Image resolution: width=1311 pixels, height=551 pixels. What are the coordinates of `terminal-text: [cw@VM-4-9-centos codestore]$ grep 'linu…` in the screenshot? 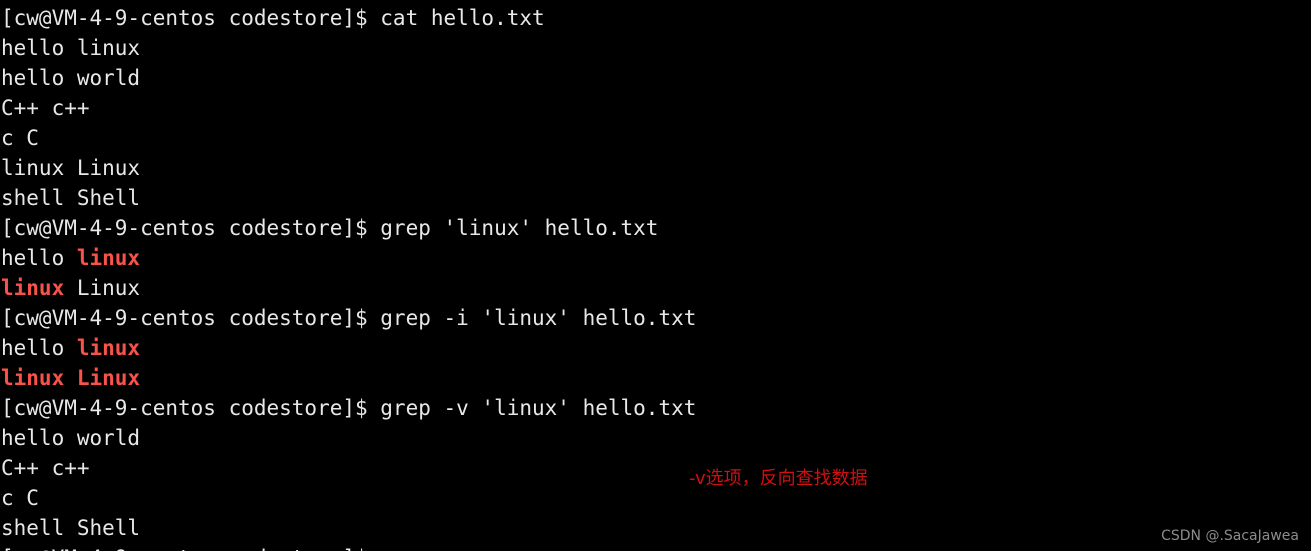 It's located at (330, 228).